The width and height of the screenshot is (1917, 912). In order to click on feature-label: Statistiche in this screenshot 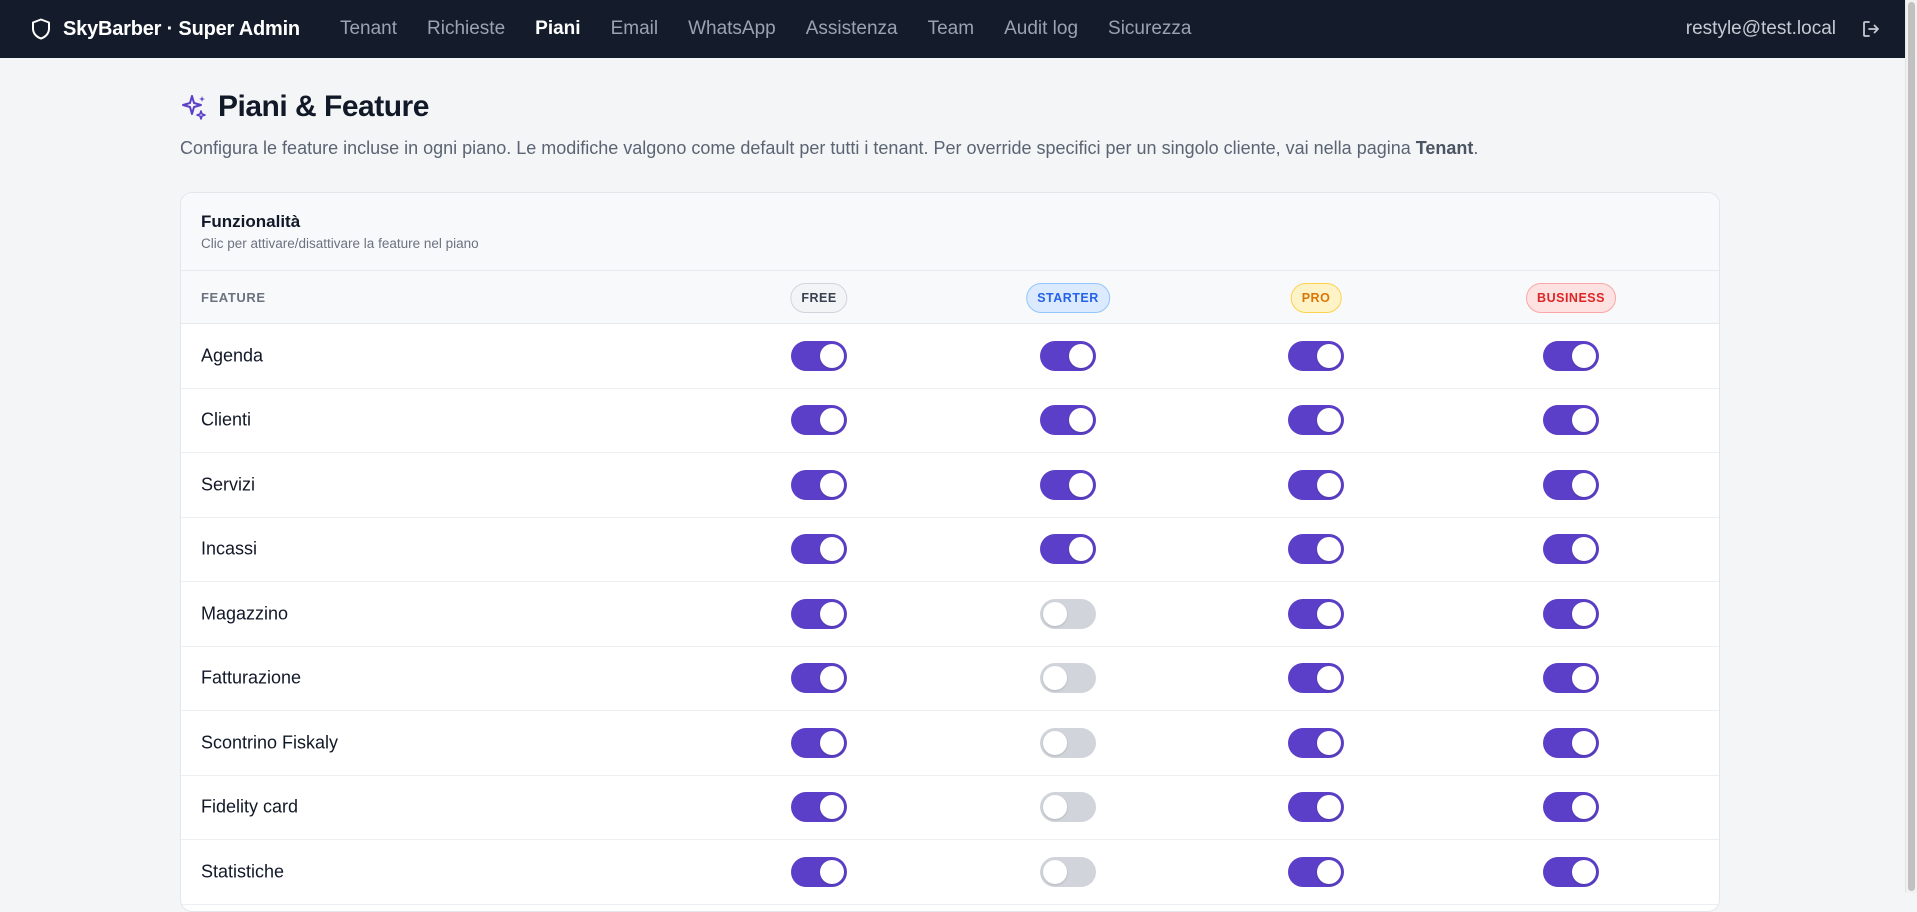, I will do `click(243, 871)`.